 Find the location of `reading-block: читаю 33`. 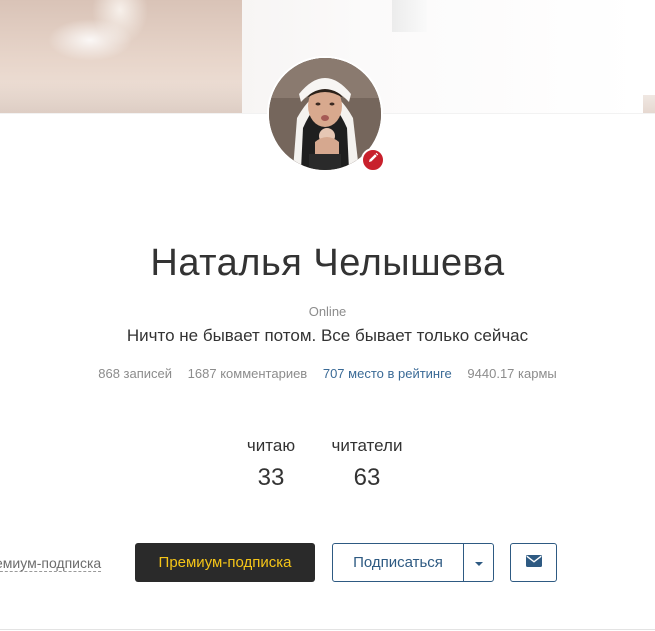

reading-block: читаю 33 is located at coordinates (271, 464).